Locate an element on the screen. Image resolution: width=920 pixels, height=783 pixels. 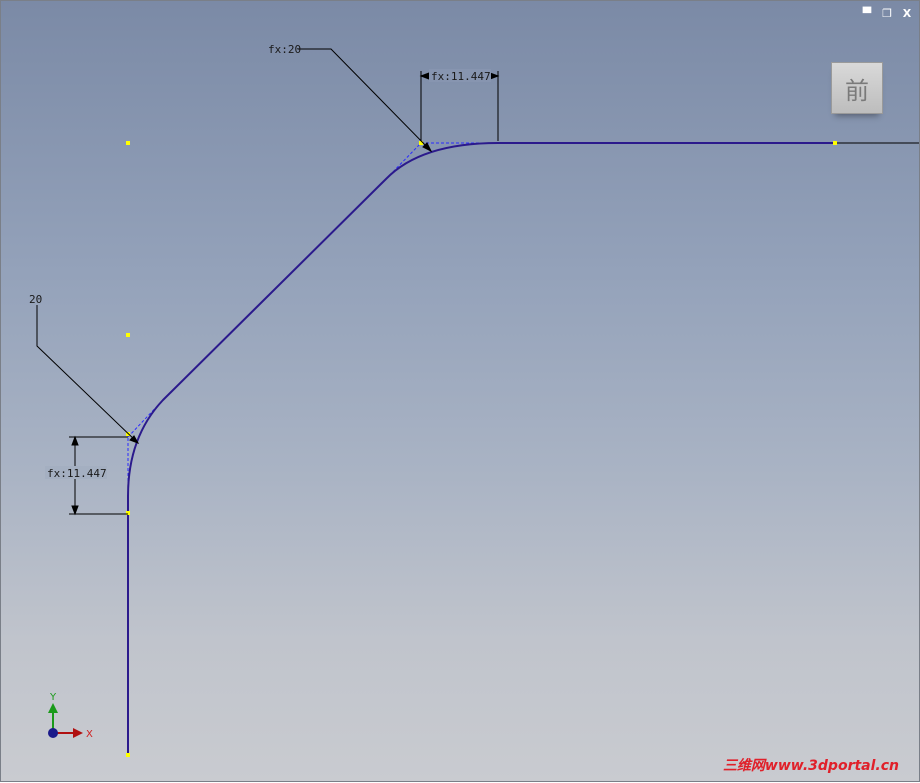
x-axis-arrow is located at coordinates (78, 733).